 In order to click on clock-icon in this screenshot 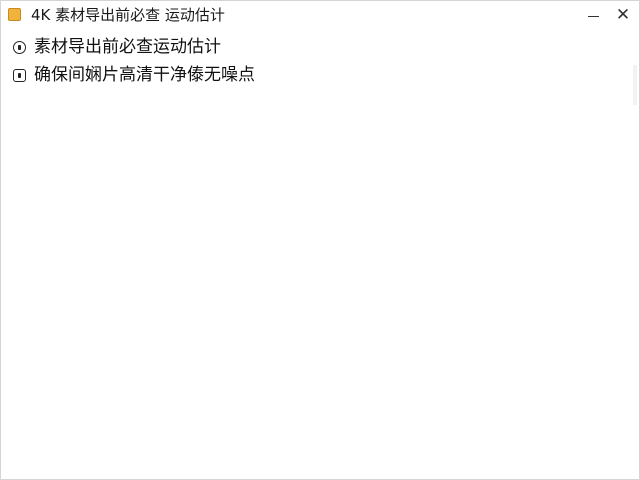, I will do `click(19, 47)`.